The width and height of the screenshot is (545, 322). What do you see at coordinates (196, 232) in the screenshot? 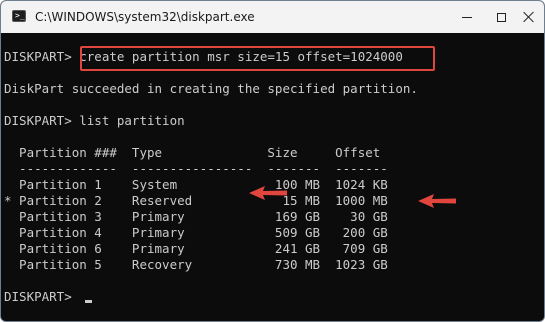
I see `table-row: Partition 4 Primary 509 GB 200 GB` at bounding box center [196, 232].